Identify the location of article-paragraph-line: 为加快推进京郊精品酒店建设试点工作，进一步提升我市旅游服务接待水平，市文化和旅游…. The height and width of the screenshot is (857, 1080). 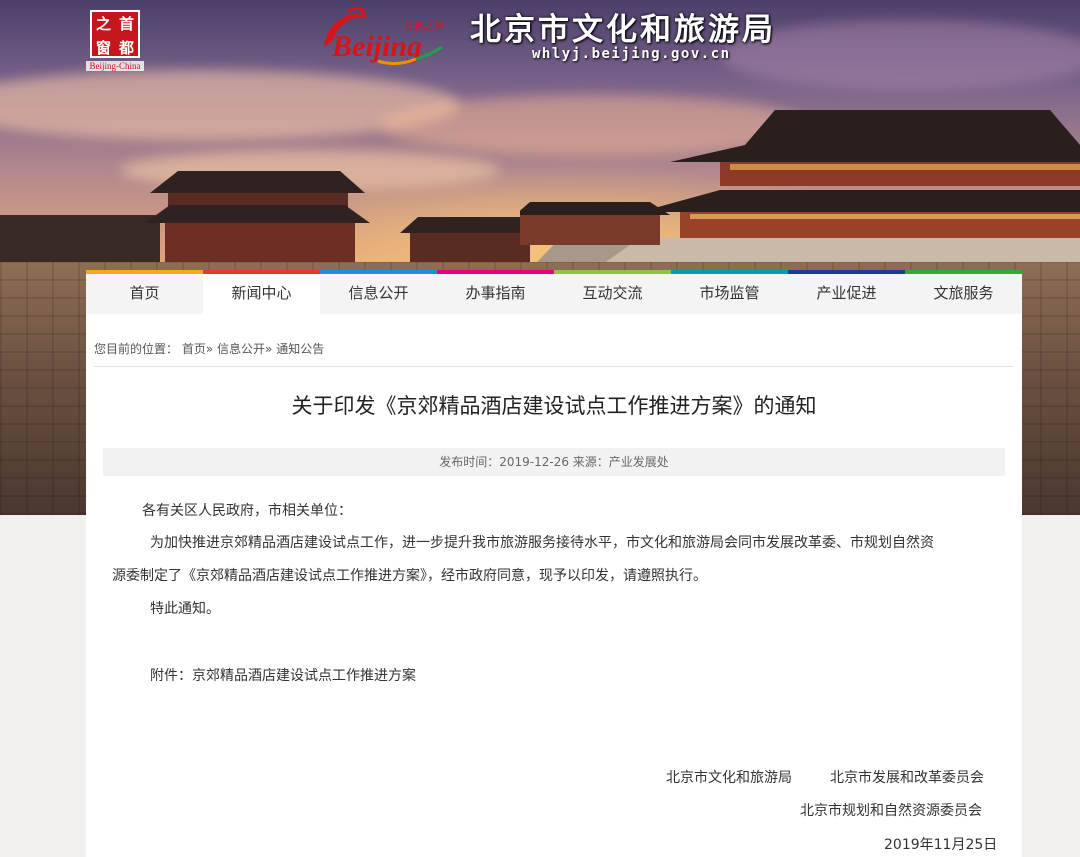
(542, 543).